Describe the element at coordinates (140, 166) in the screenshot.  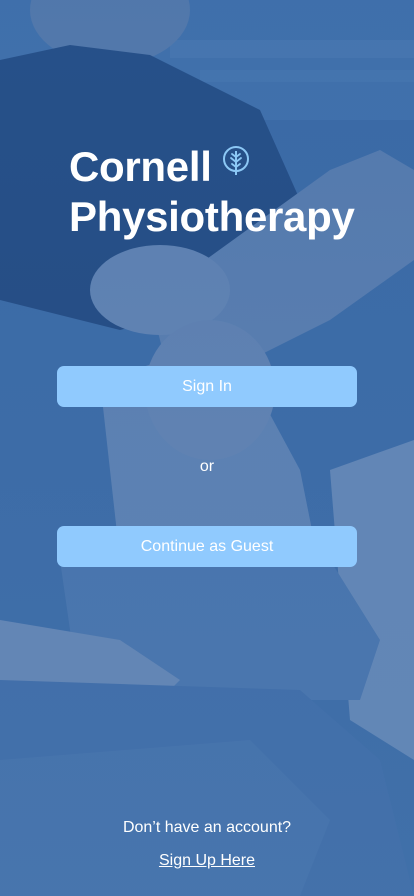
I see `title-word-cornell: Cornell` at that location.